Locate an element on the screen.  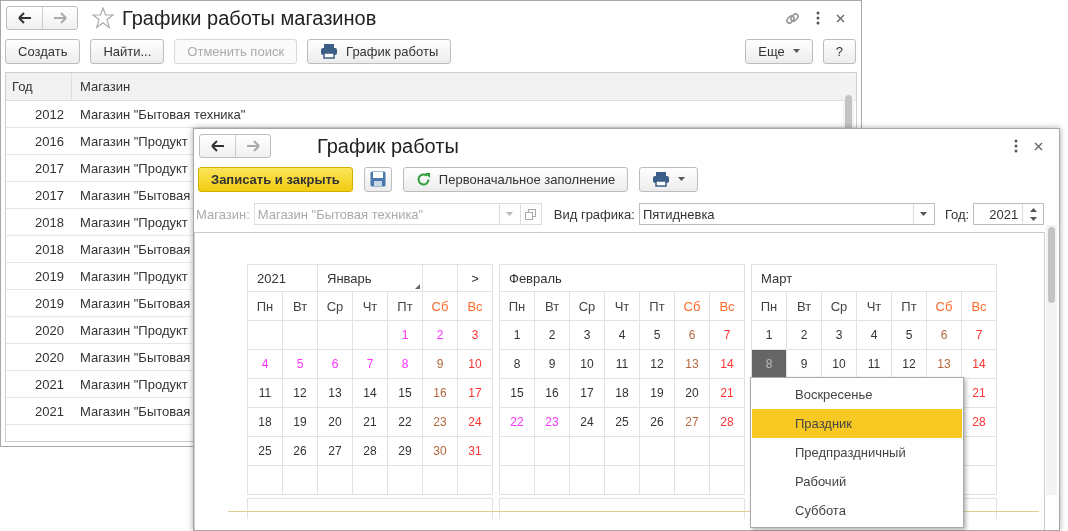
star-icon is located at coordinates (103, 18).